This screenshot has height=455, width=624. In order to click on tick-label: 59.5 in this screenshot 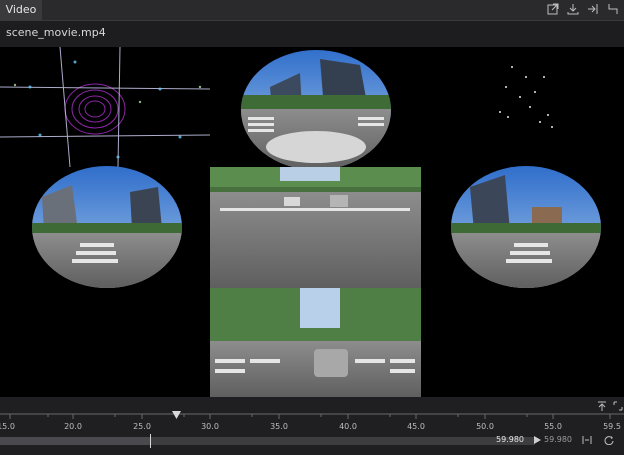, I will do `click(612, 426)`.